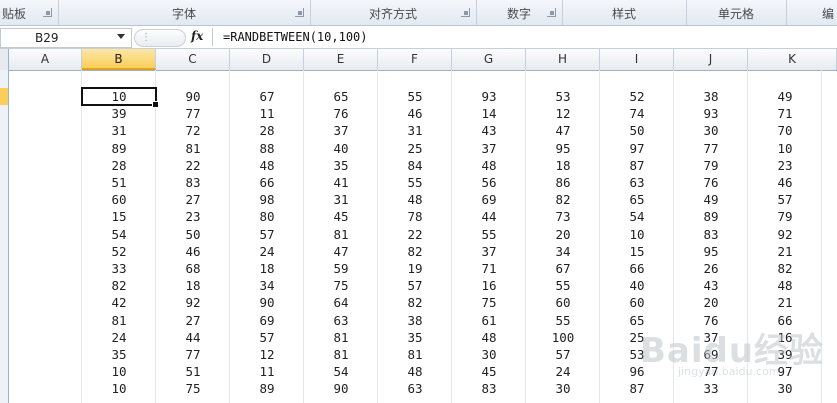  Describe the element at coordinates (267, 199) in the screenshot. I see `cell: 98` at that location.